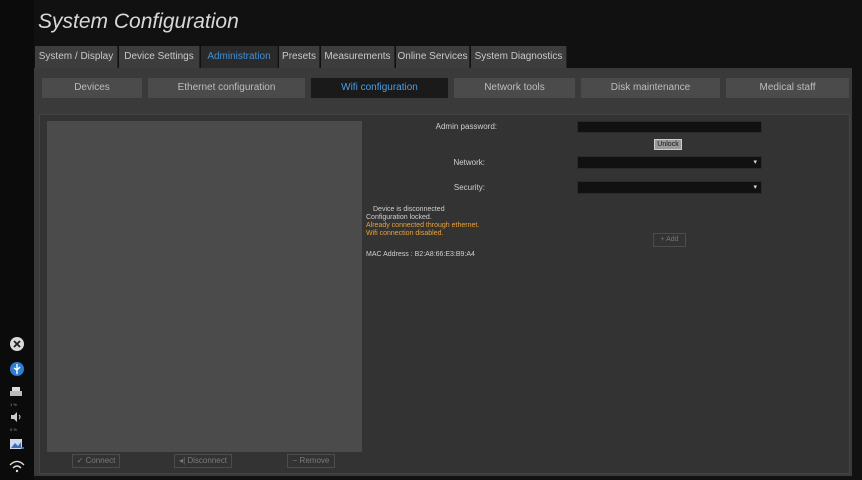  I want to click on disconnect-icon: ◂|, so click(182, 460).